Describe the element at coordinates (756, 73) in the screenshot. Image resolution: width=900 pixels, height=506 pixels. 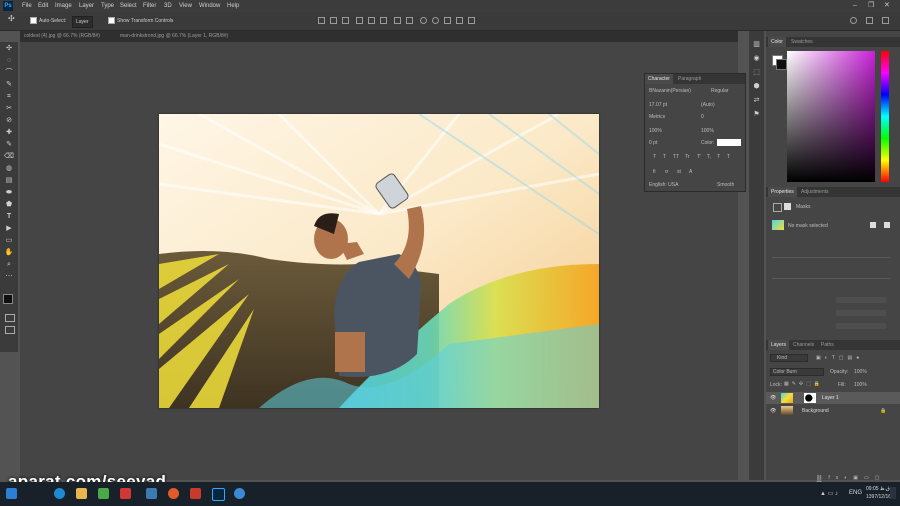
I see `actions-panel-icon: ⬚` at that location.